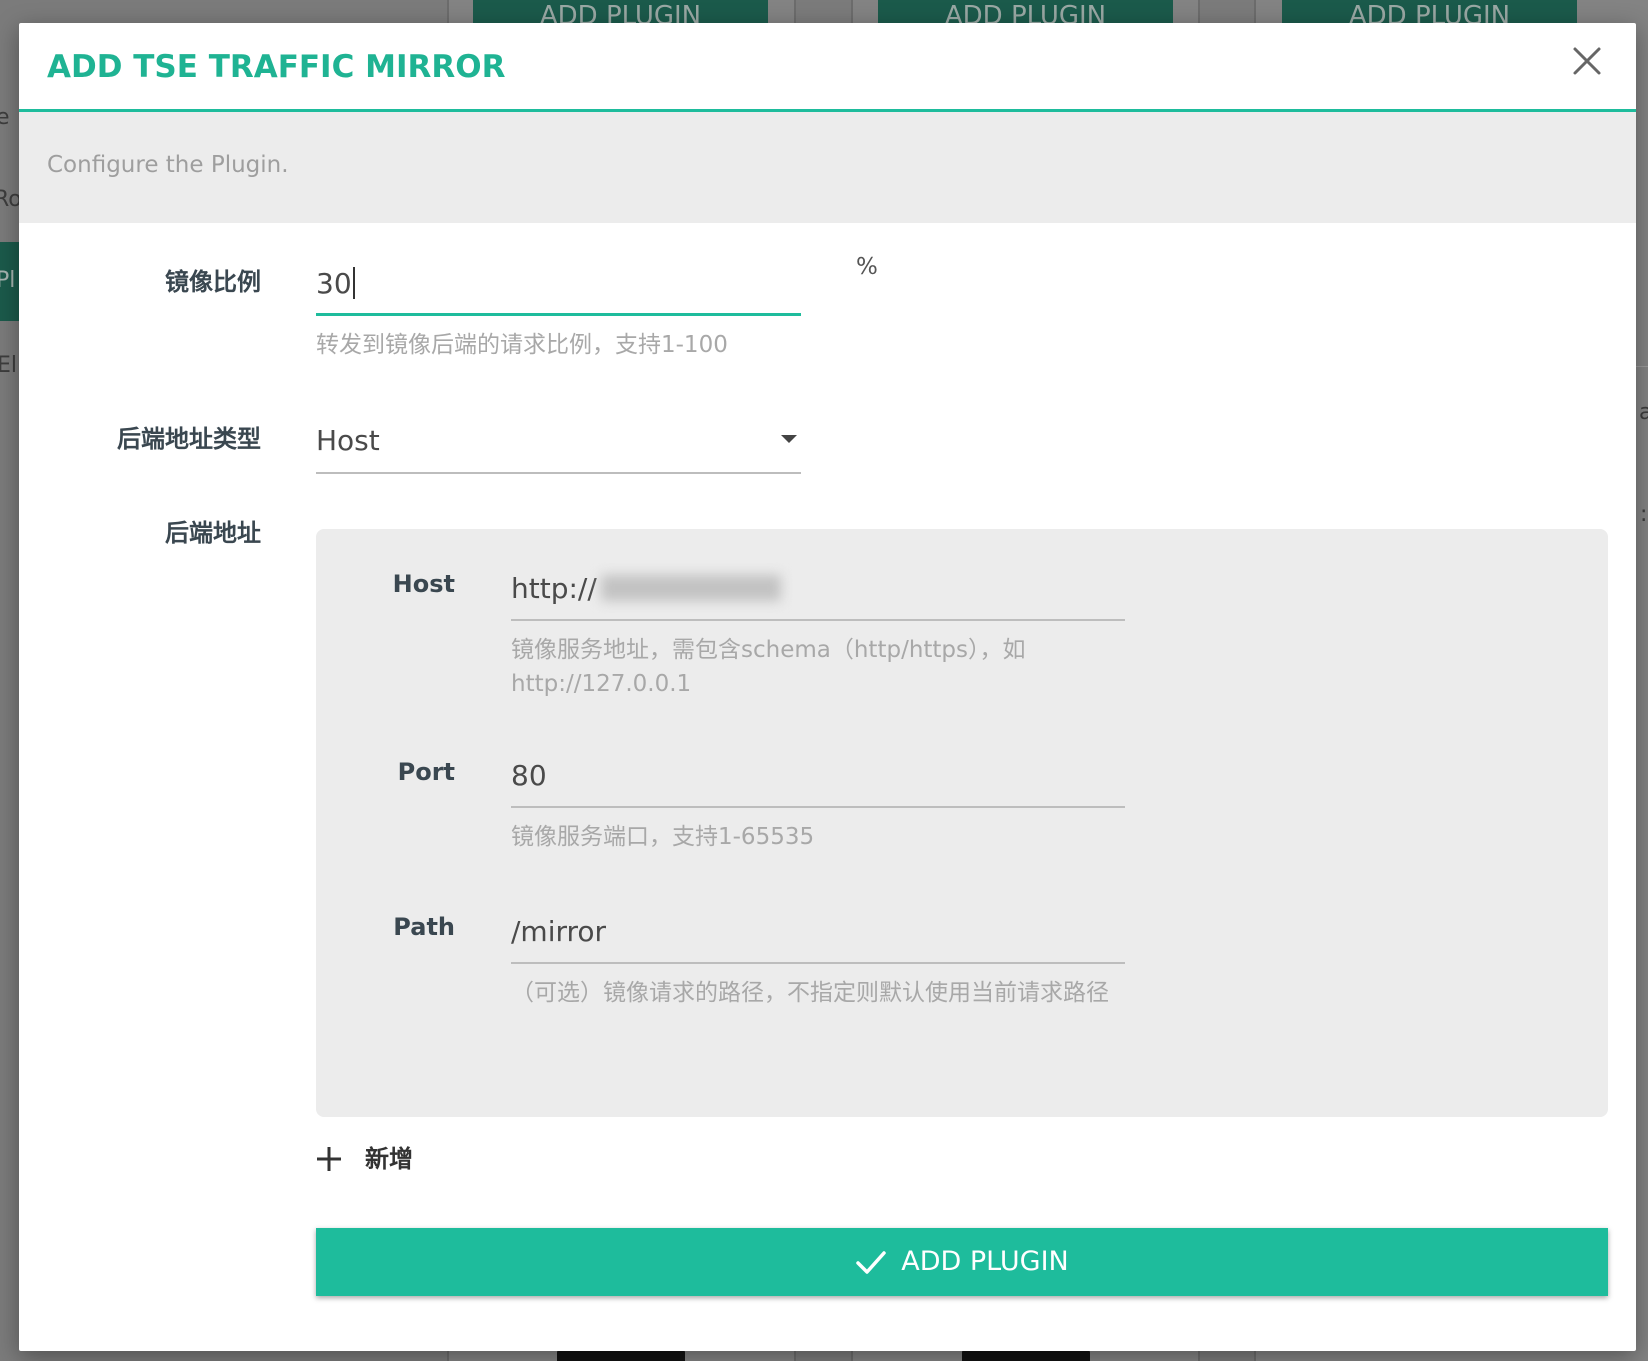 This screenshot has height=1361, width=1648. I want to click on host-label: Host, so click(423, 584).